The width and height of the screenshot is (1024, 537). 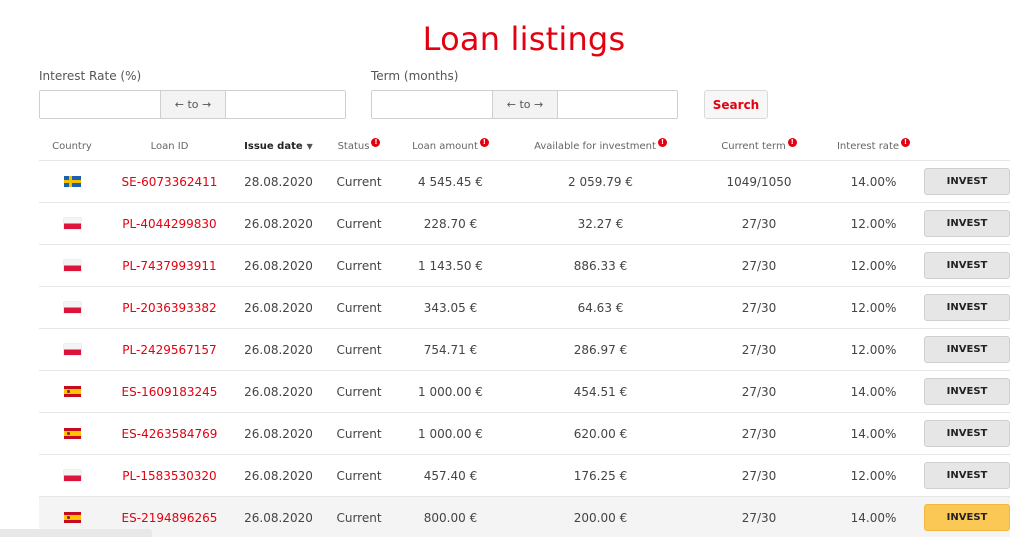 What do you see at coordinates (450, 223) in the screenshot?
I see `loan-amount-cell: 228.70 €` at bounding box center [450, 223].